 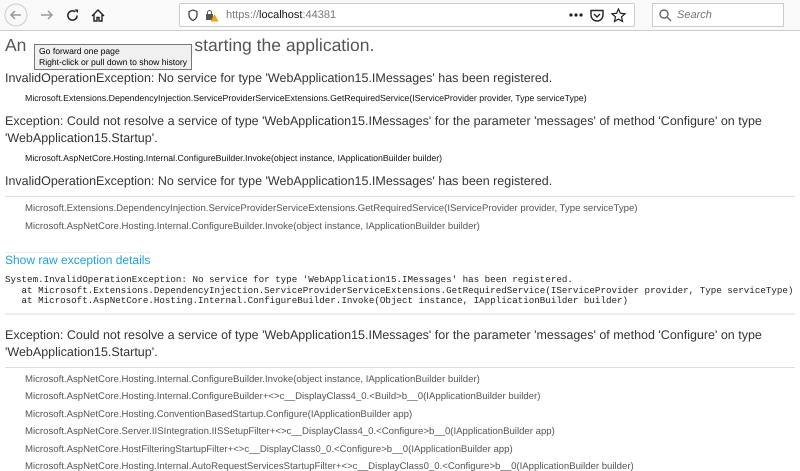 What do you see at coordinates (16, 15) in the screenshot?
I see `back-icon` at bounding box center [16, 15].